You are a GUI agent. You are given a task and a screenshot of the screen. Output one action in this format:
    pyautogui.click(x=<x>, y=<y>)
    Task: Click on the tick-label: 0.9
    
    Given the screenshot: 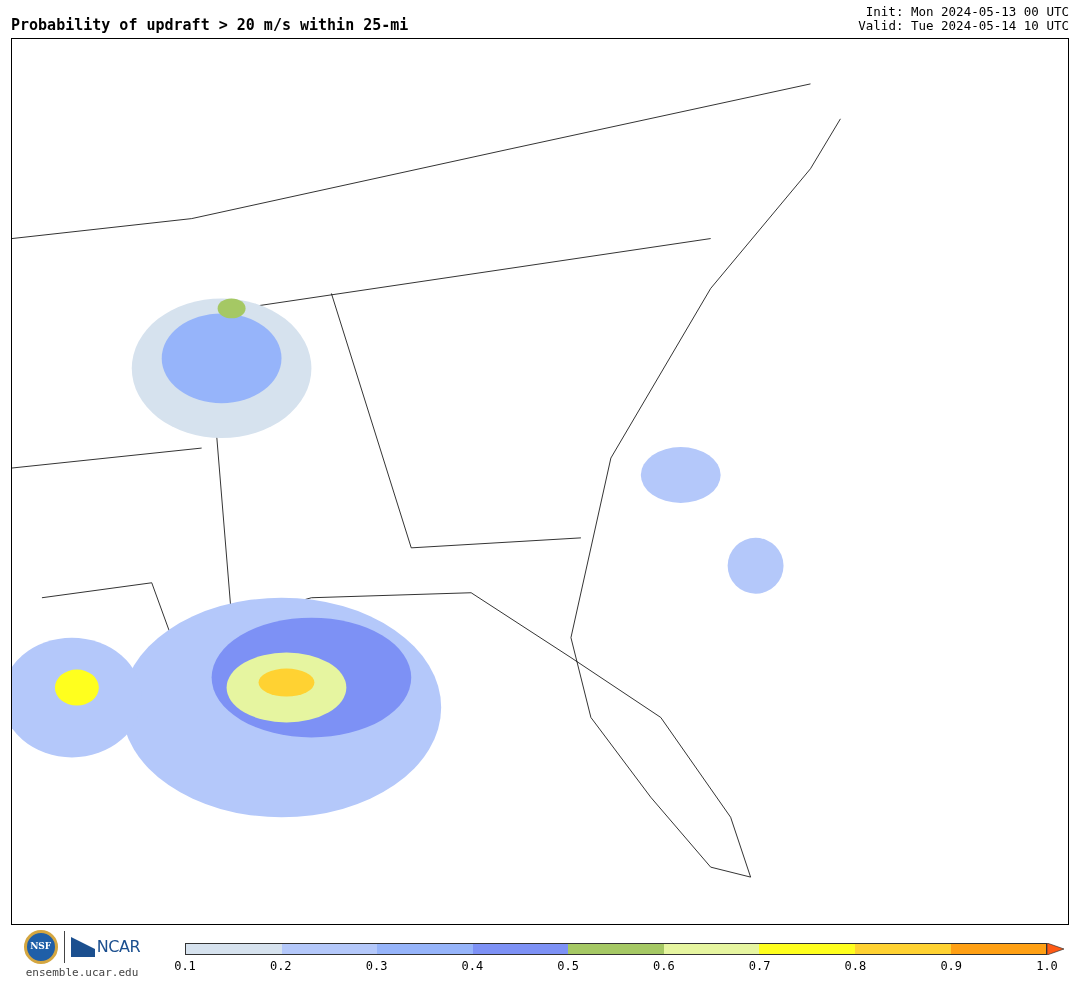 What is the action you would take?
    pyautogui.click(x=951, y=966)
    